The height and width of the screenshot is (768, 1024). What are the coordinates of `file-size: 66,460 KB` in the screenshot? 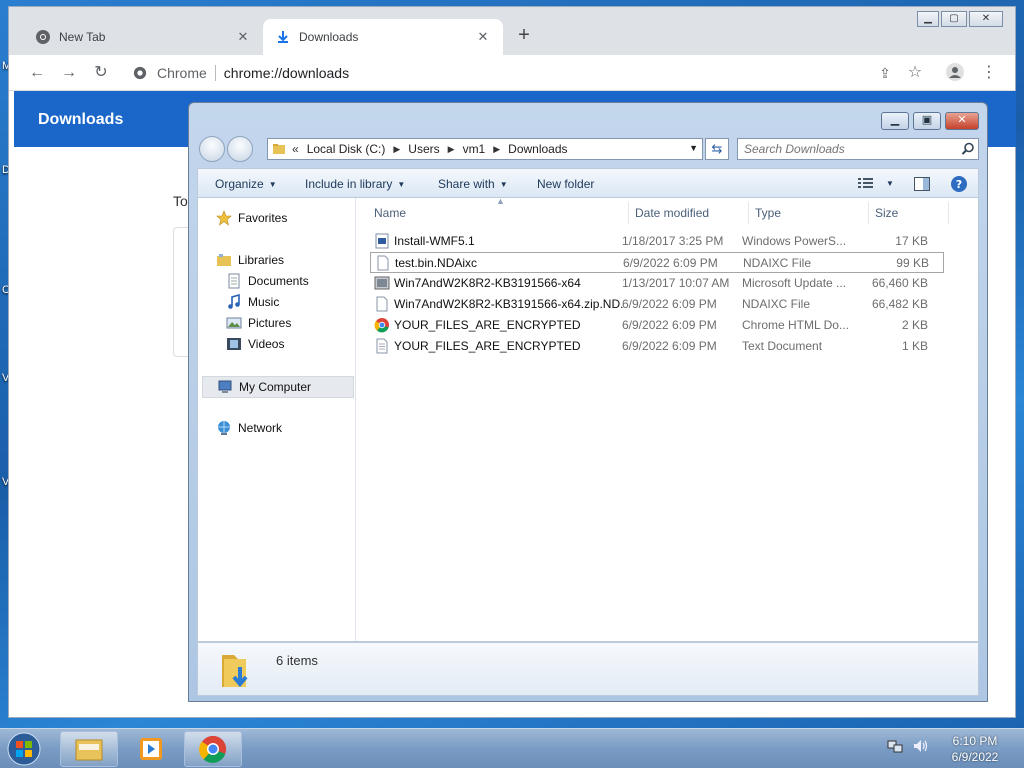 It's located at (899, 283).